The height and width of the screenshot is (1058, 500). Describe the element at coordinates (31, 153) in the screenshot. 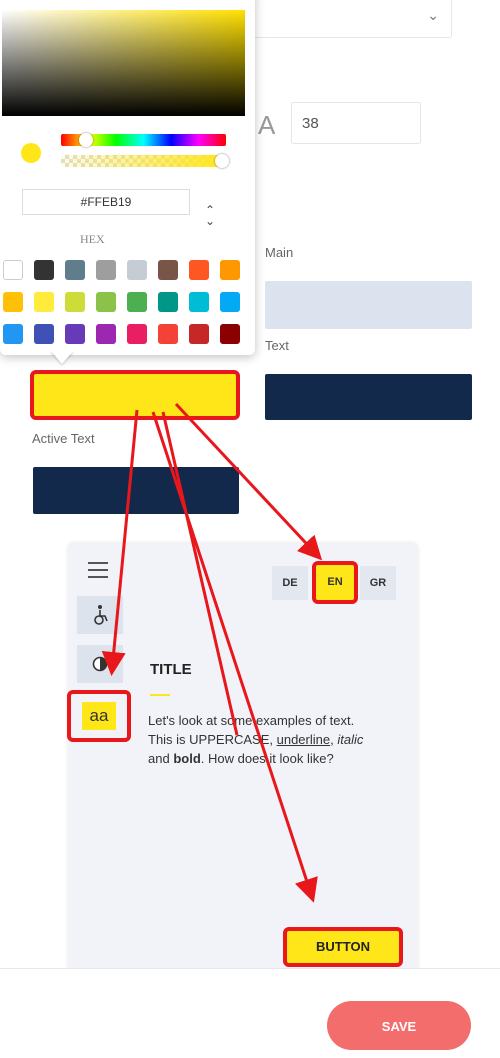

I see `current-color-preview` at that location.